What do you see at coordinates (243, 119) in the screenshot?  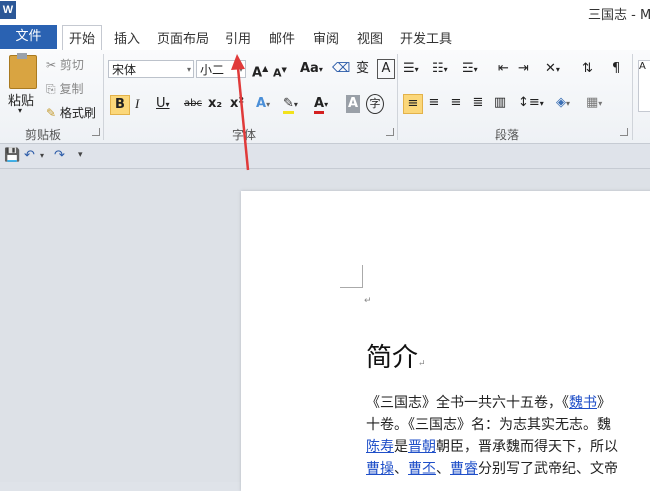 I see `arrow-shaft` at bounding box center [243, 119].